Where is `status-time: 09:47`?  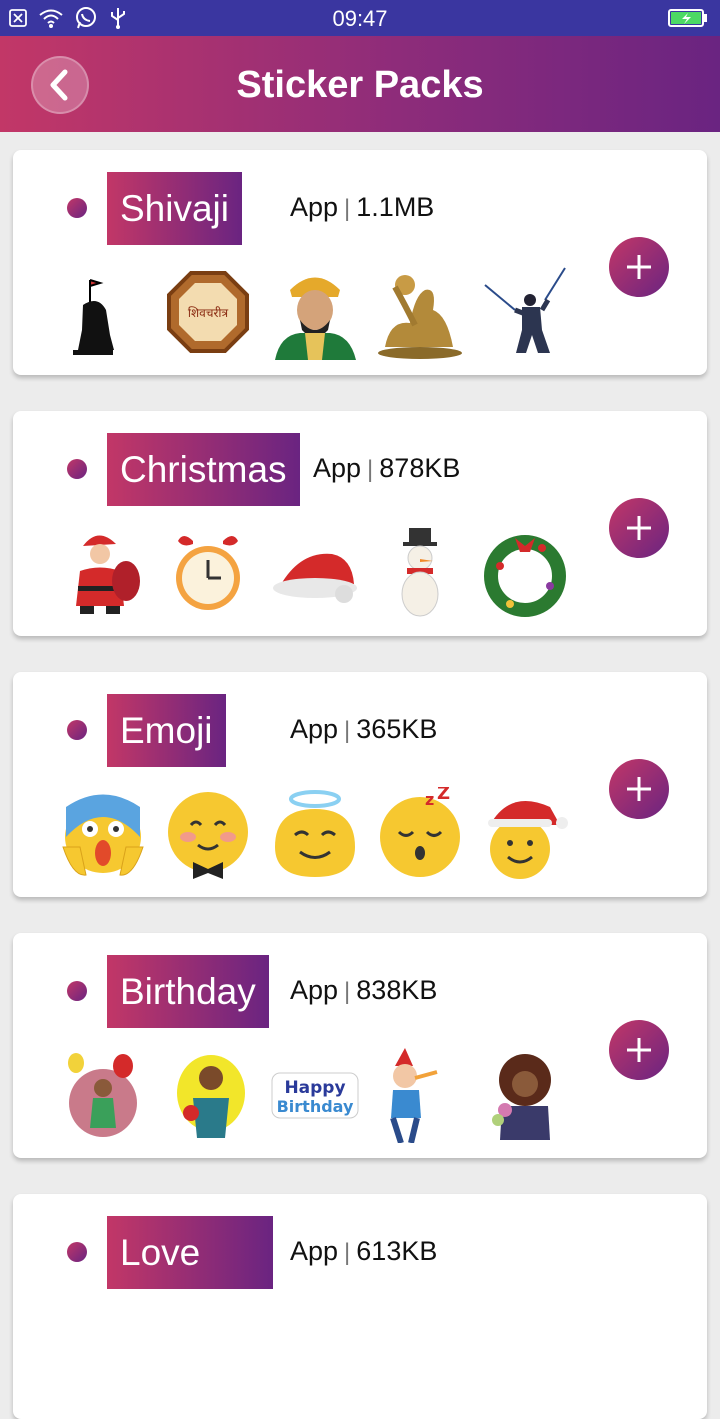
status-time: 09:47 is located at coordinates (360, 18).